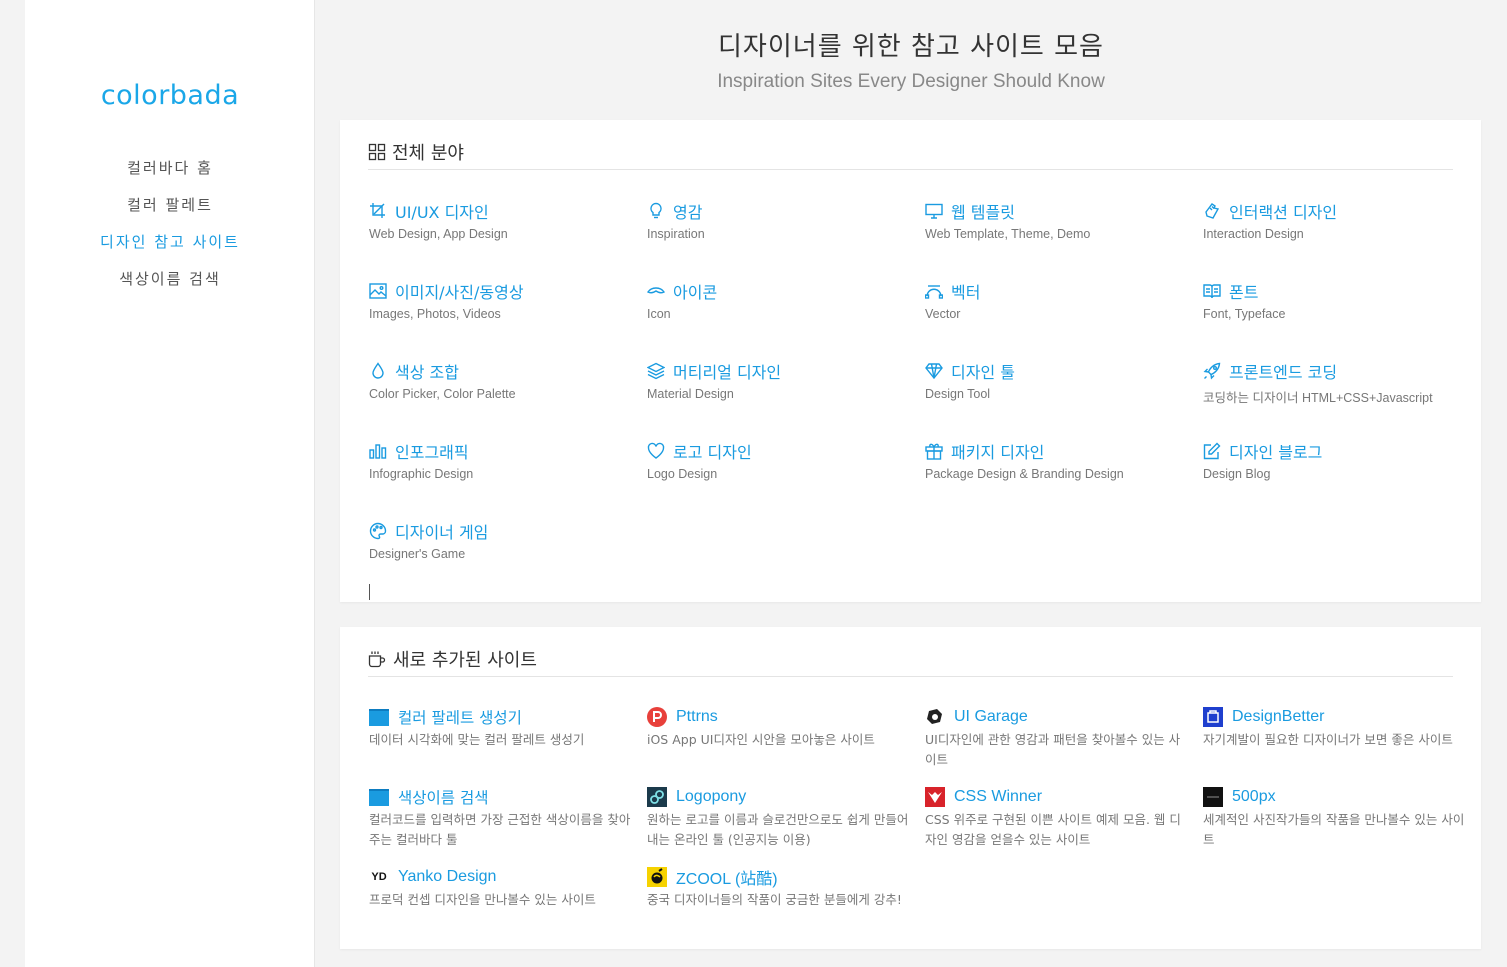 The height and width of the screenshot is (967, 1507). I want to click on category-subtitle: Designer's Game, so click(417, 554).